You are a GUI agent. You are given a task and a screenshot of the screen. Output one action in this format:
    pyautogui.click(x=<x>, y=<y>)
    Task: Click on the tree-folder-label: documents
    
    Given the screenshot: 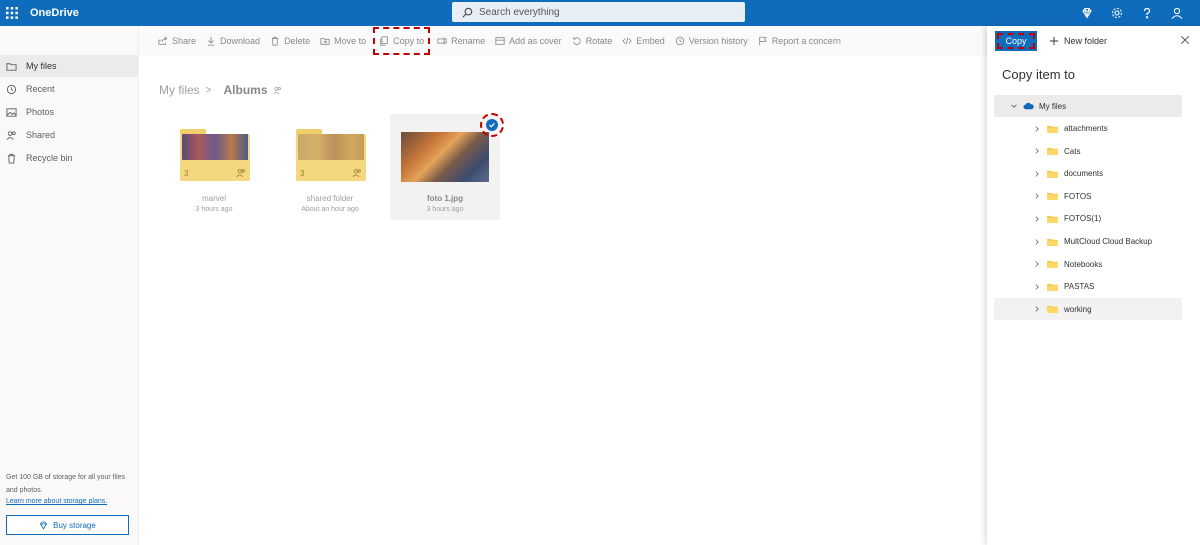 What is the action you would take?
    pyautogui.click(x=1084, y=174)
    